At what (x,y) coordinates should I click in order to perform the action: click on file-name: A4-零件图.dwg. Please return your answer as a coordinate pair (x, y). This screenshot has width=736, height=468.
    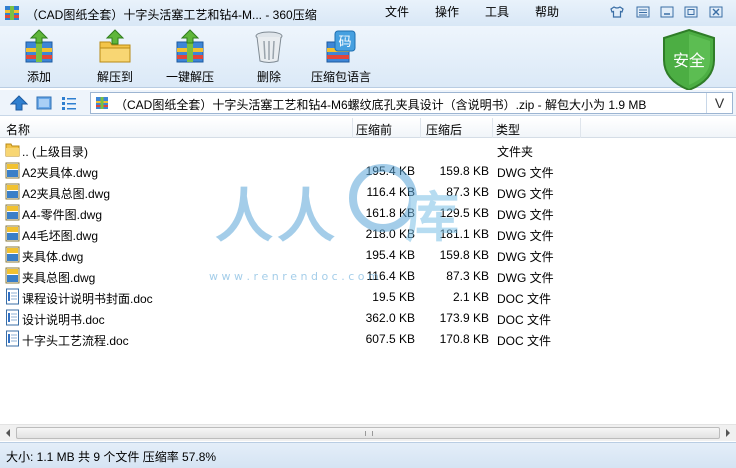
    Looking at the image, I should click on (62, 215).